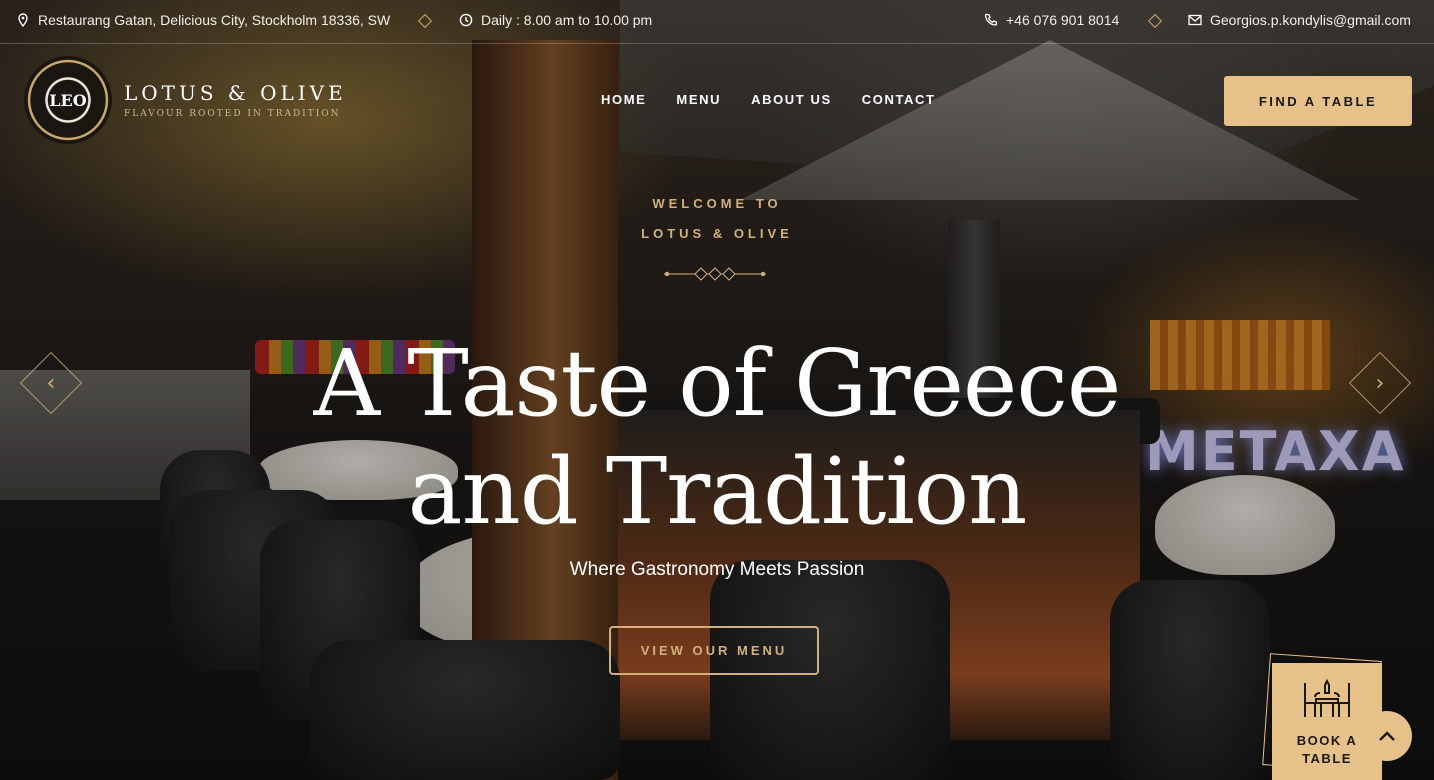  Describe the element at coordinates (1195, 20) in the screenshot. I see `mail-icon` at that location.